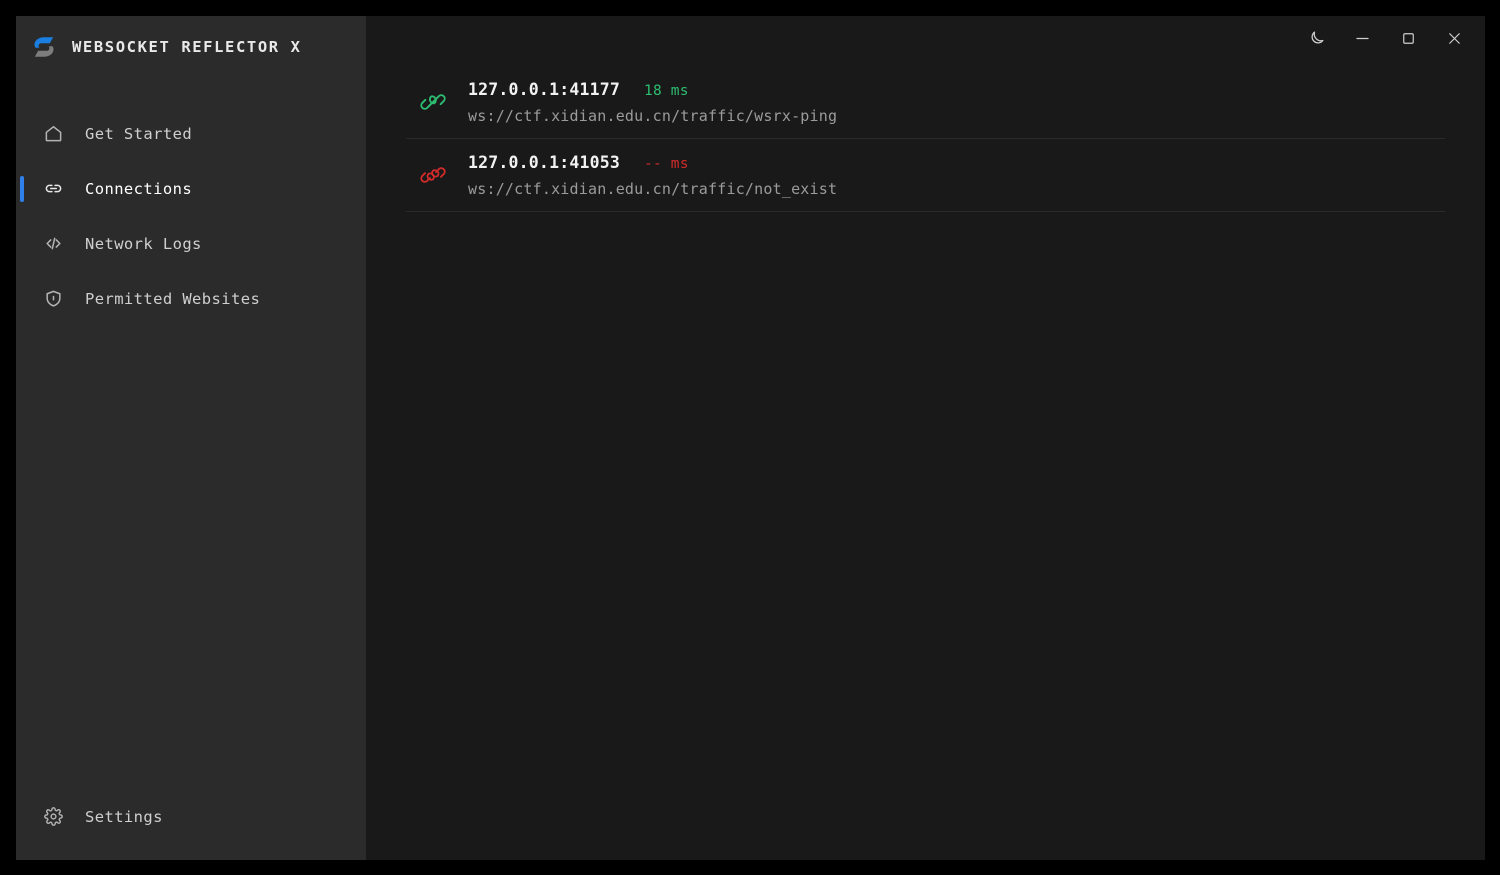  I want to click on sidebar-item-connections: Connections, so click(191, 188).